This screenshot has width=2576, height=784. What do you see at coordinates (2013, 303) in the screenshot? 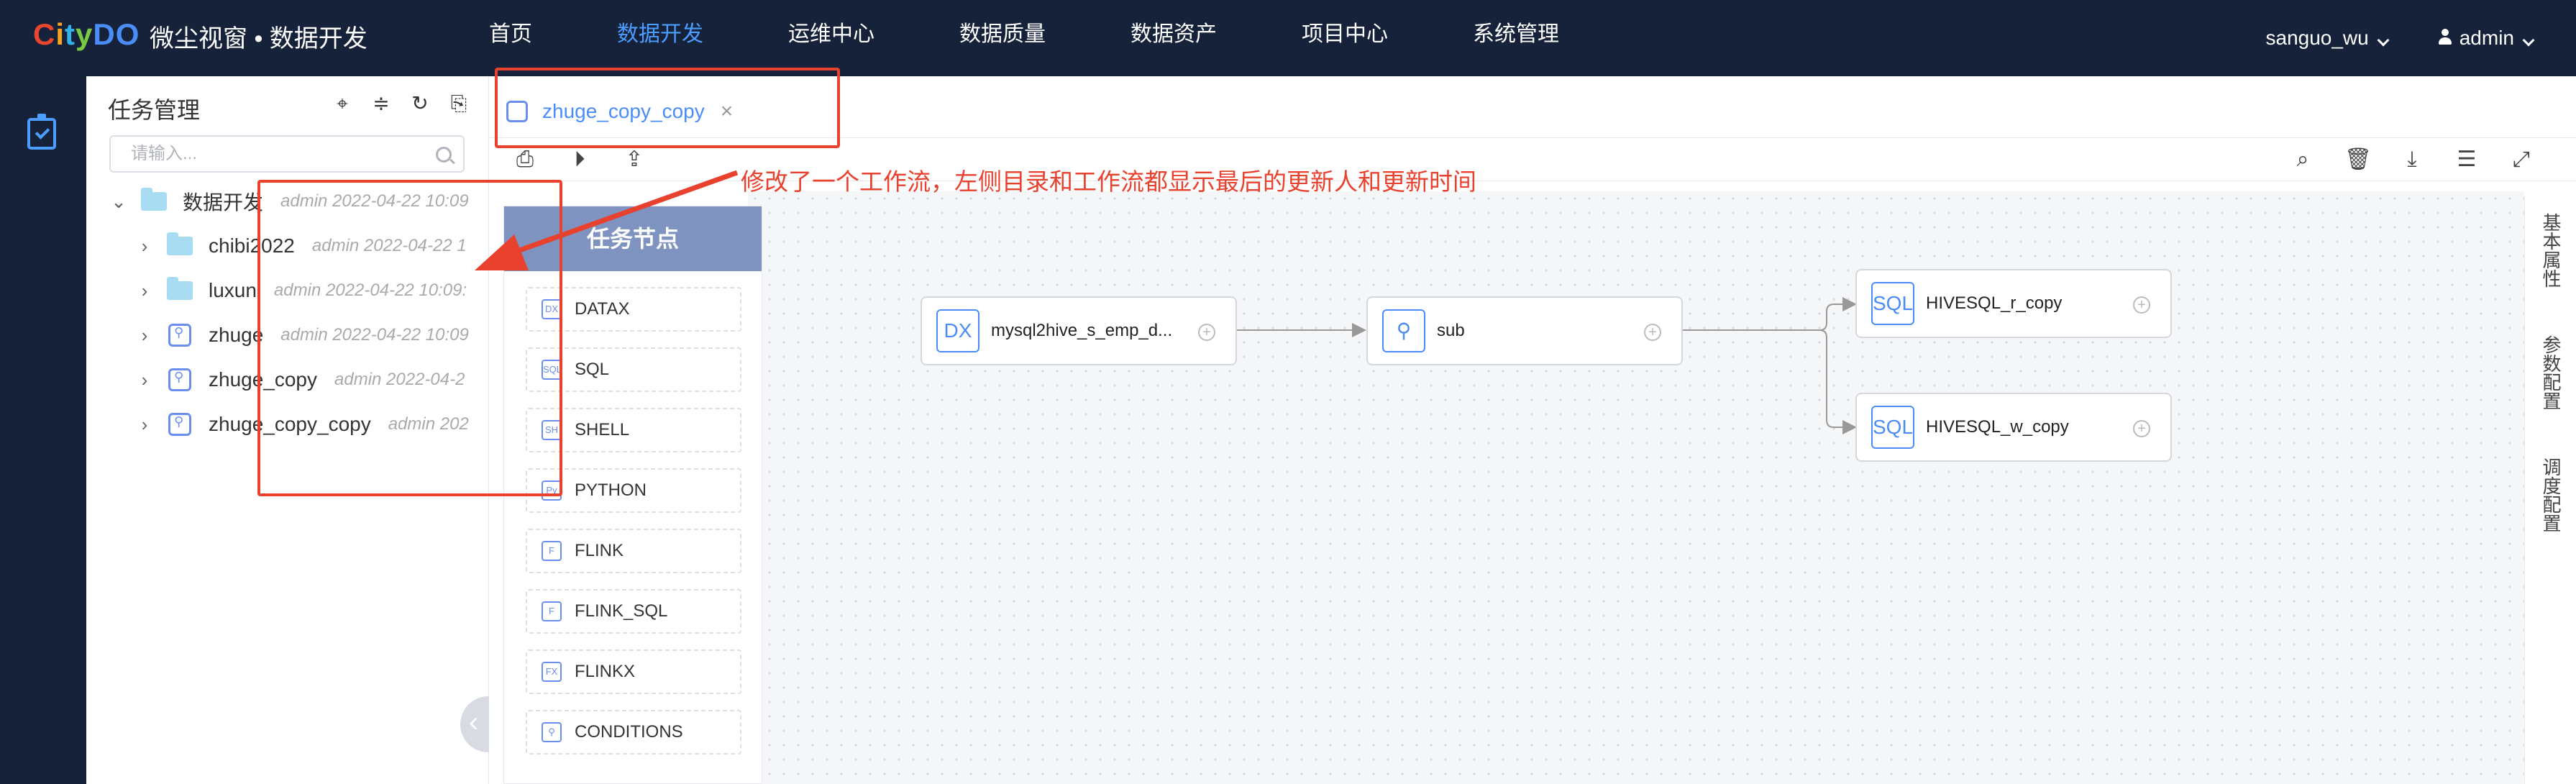
I see `dag-node-hivesql-r: SQL HIVESQL_r_copy +` at bounding box center [2013, 303].